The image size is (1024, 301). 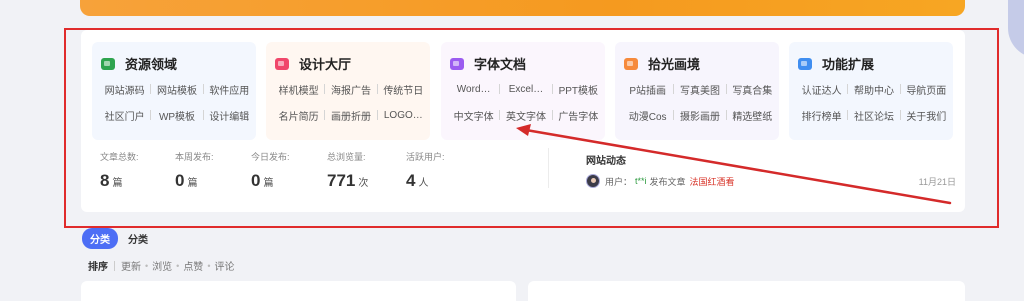 What do you see at coordinates (193, 265) in the screenshot?
I see `sort-option-likes: 点赞` at bounding box center [193, 265].